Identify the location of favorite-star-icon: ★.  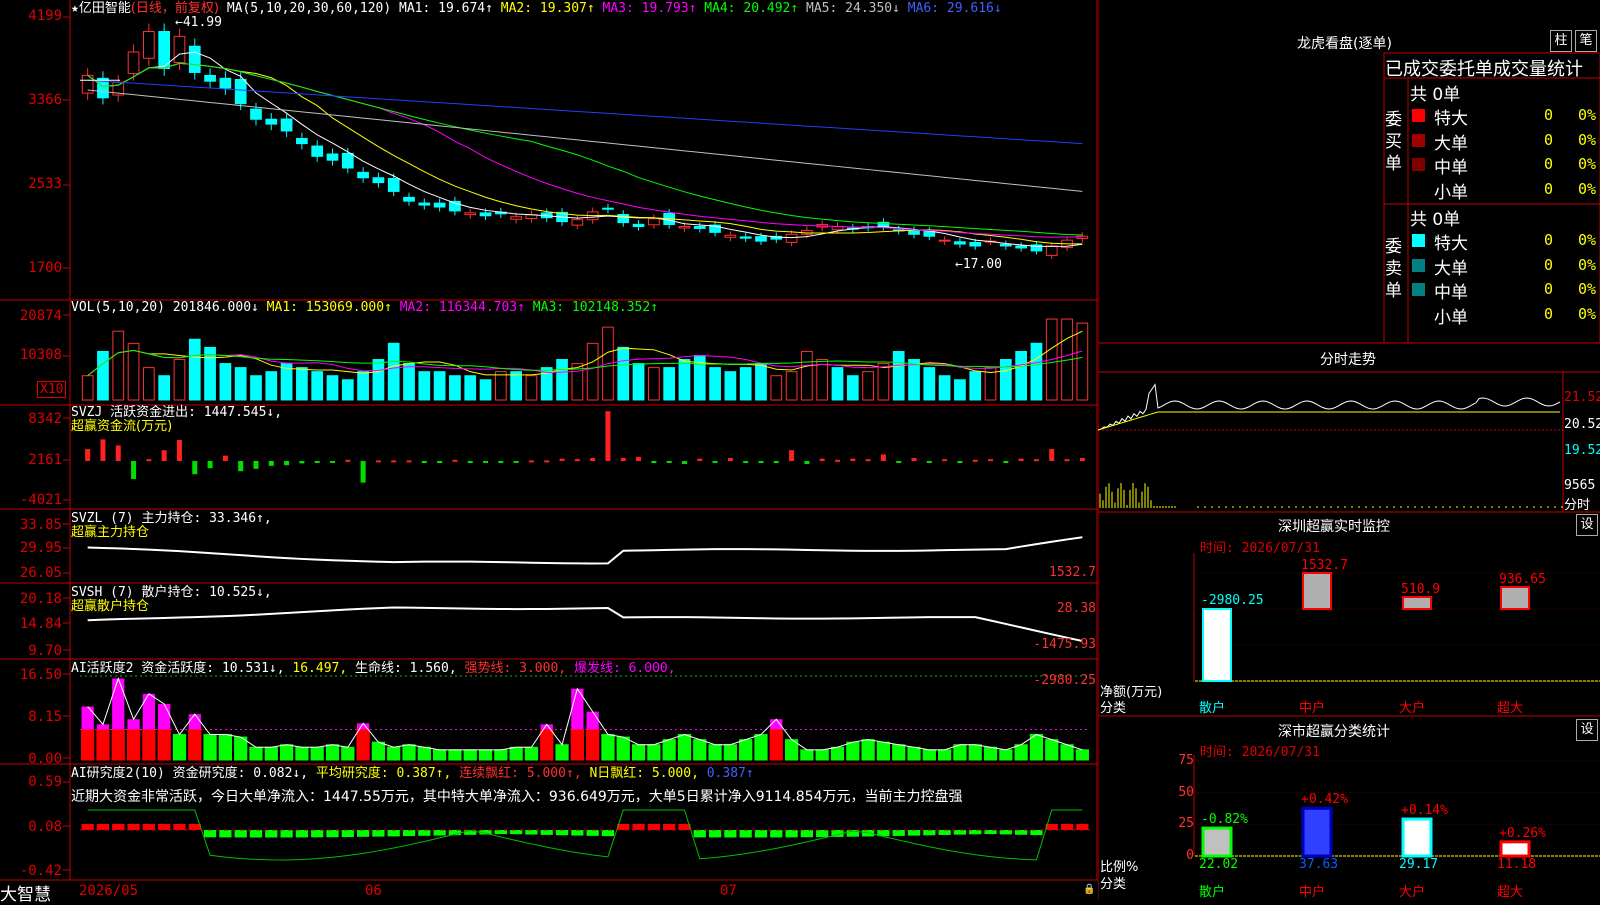
(75, 8).